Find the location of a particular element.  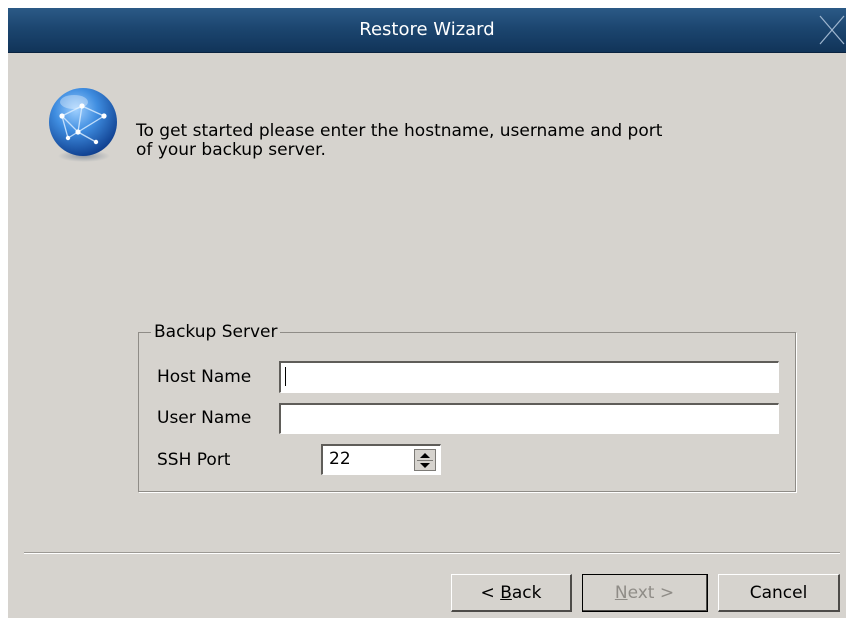

spin-buttons is located at coordinates (425, 460).